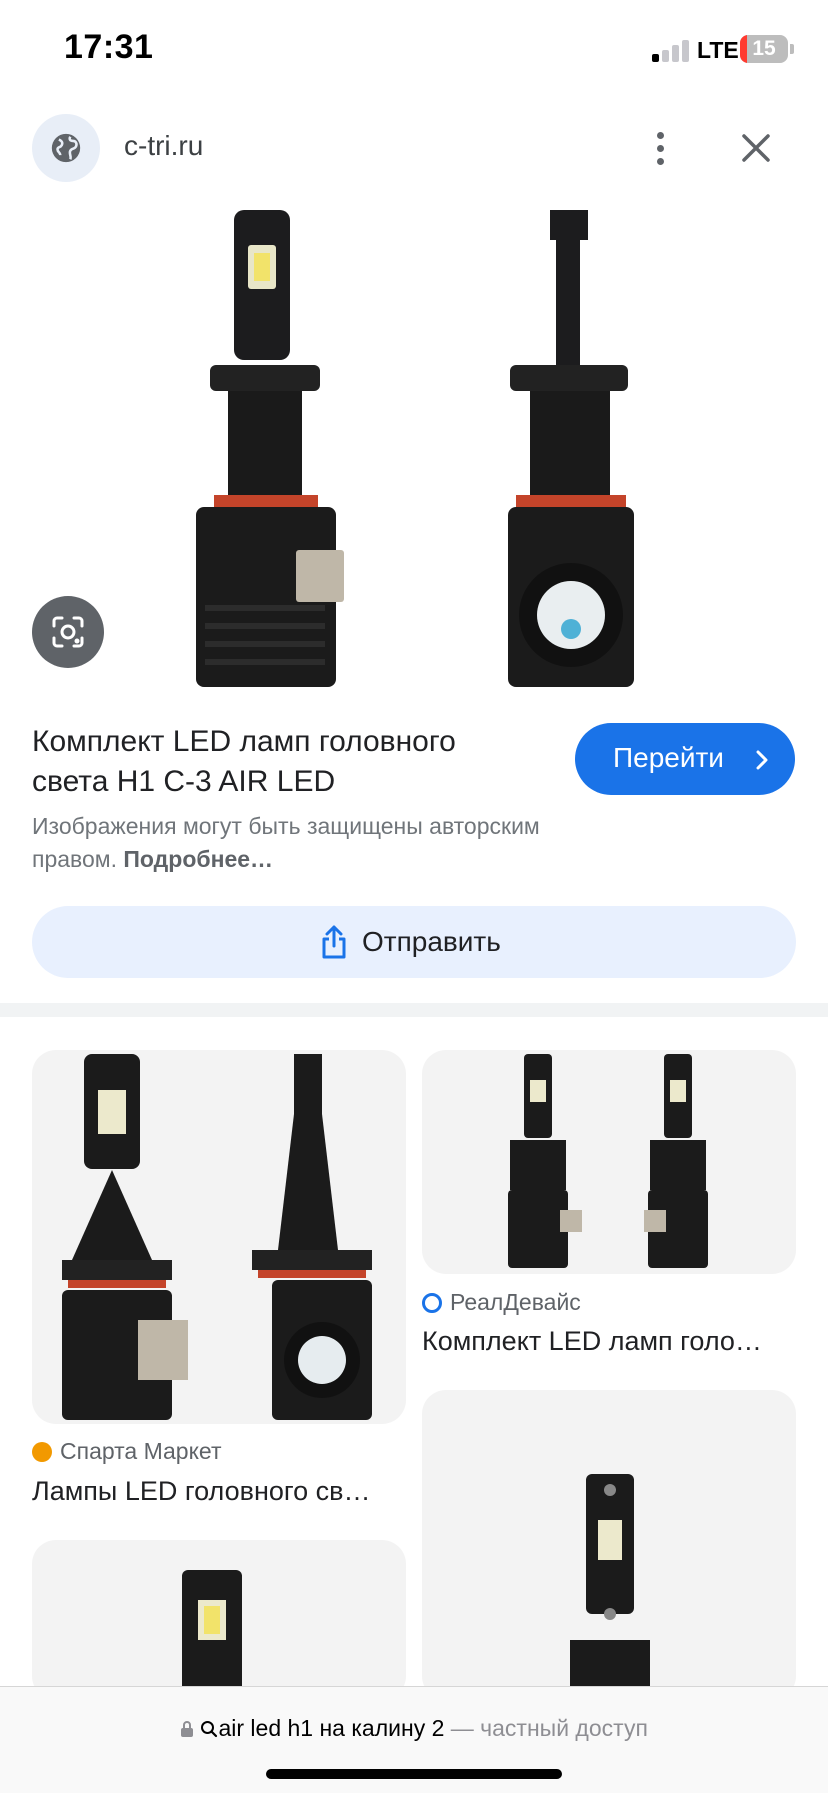  I want to click on section-divider, so click(414, 1010).